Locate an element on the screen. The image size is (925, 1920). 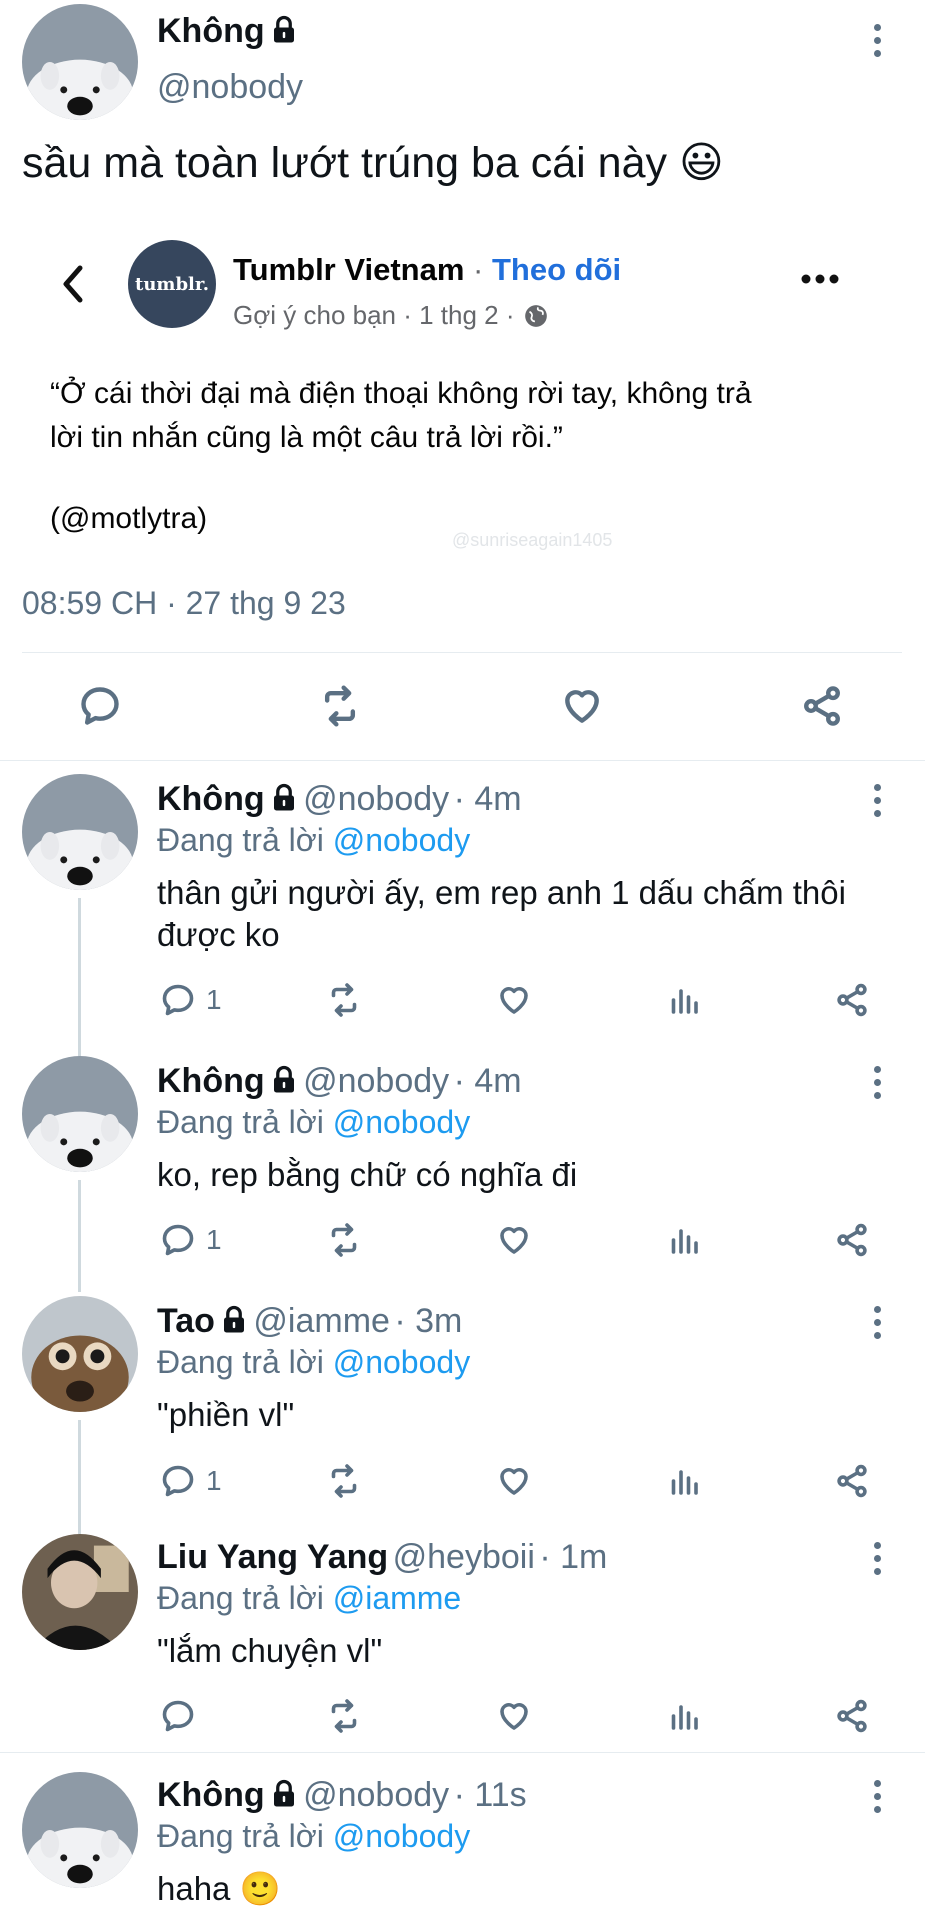
embedded-meta: Gợi ý cho bạn · 1 thg 2 · is located at coordinates (391, 315).